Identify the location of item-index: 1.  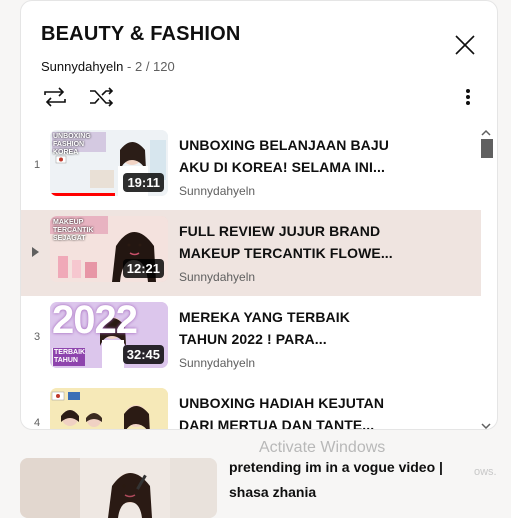
(37, 165).